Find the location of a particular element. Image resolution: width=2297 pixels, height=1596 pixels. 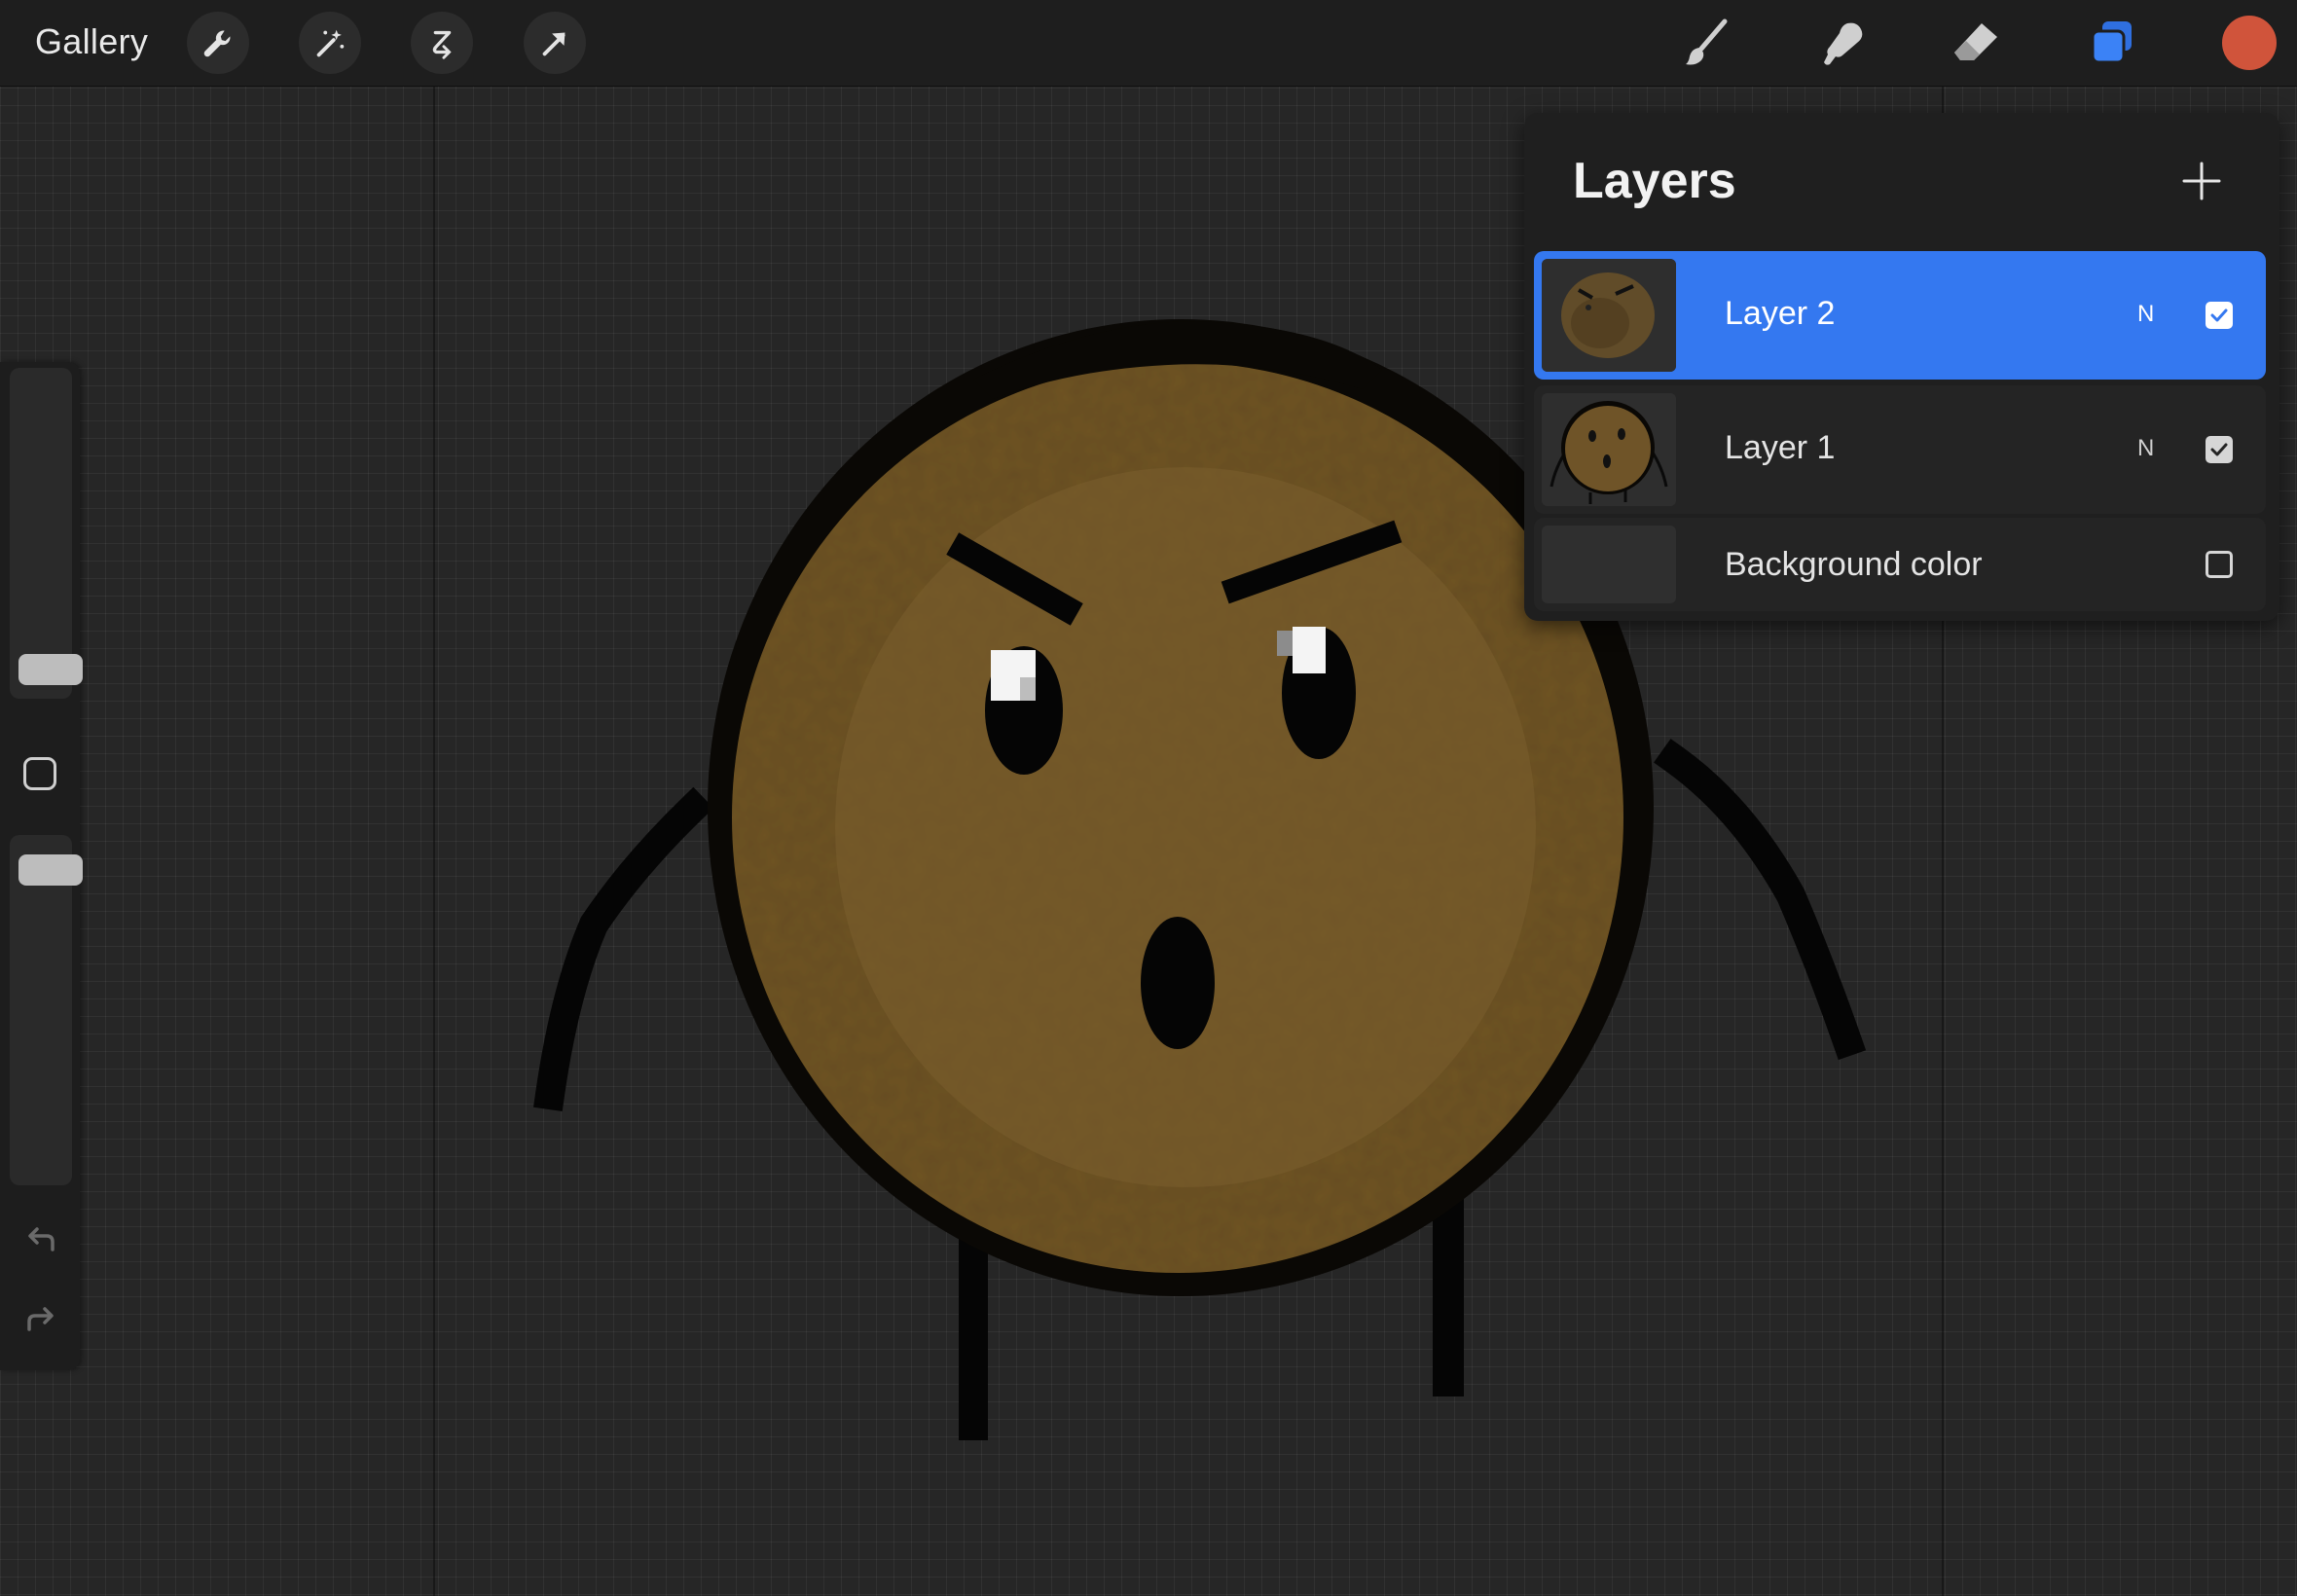

smudge-tool-button is located at coordinates (1841, 43).